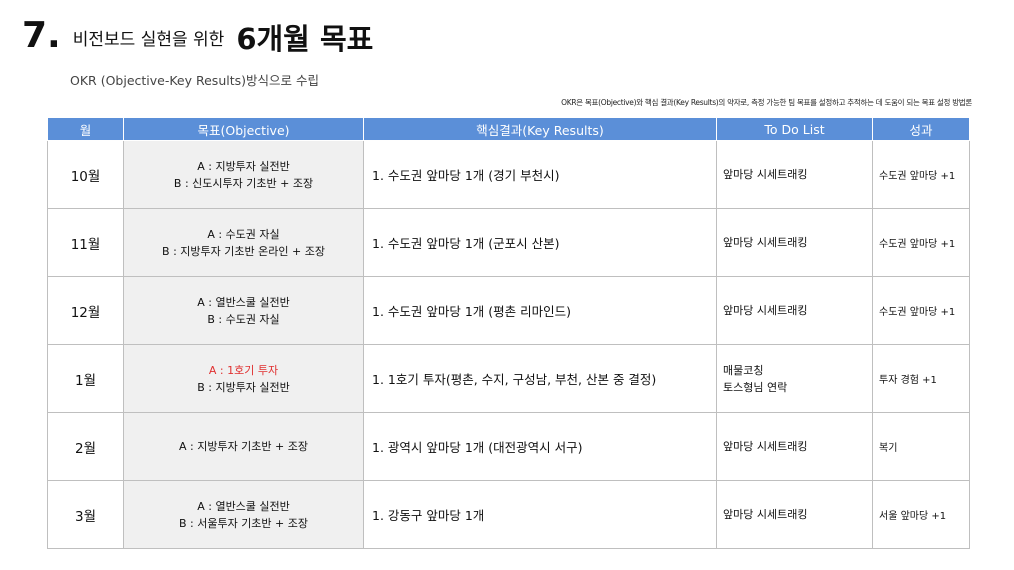 This screenshot has width=1014, height=570. What do you see at coordinates (243, 523) in the screenshot?
I see `objective-line: B : 서울투자 기초반 + 조장` at bounding box center [243, 523].